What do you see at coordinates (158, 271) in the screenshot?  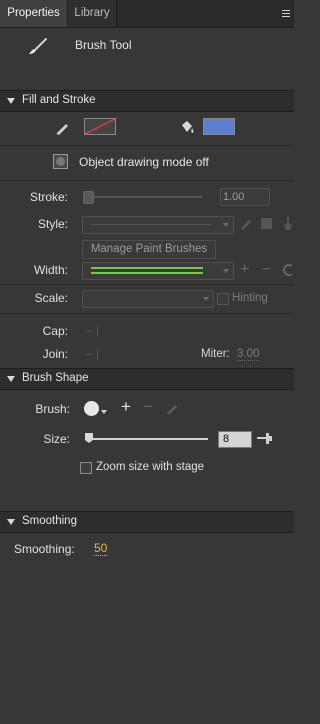 I see `width-profile-dropdown` at bounding box center [158, 271].